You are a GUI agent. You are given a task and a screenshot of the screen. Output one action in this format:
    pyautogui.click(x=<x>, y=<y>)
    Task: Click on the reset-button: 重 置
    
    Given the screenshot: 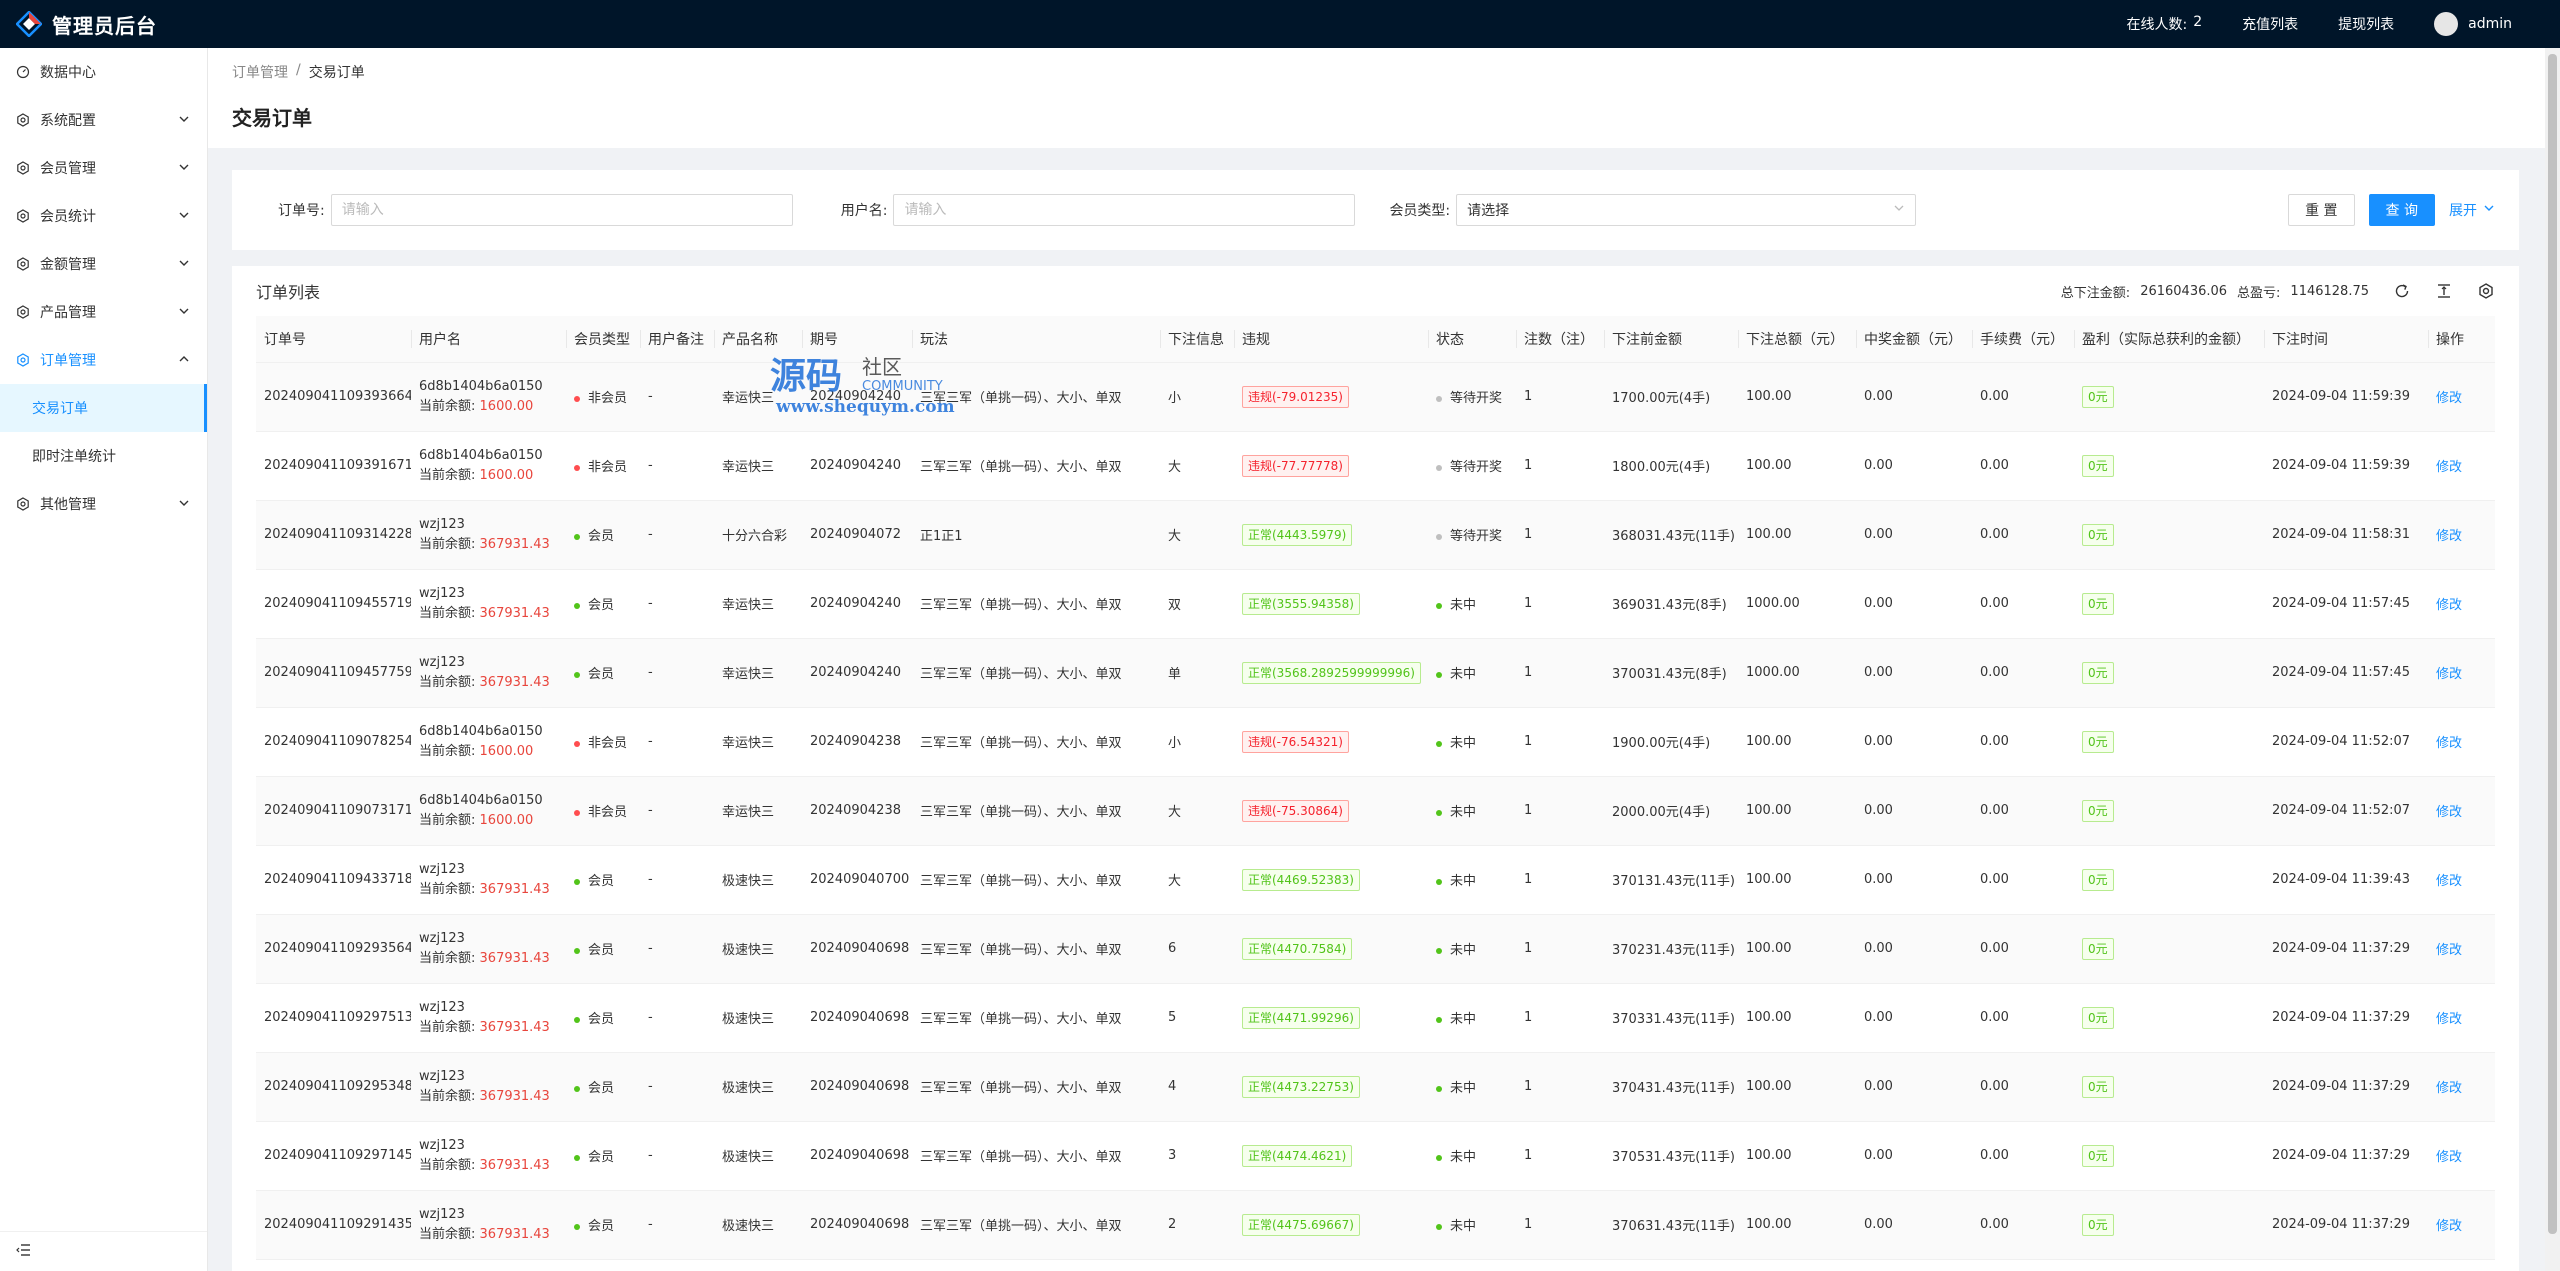 What is the action you would take?
    pyautogui.click(x=2321, y=210)
    